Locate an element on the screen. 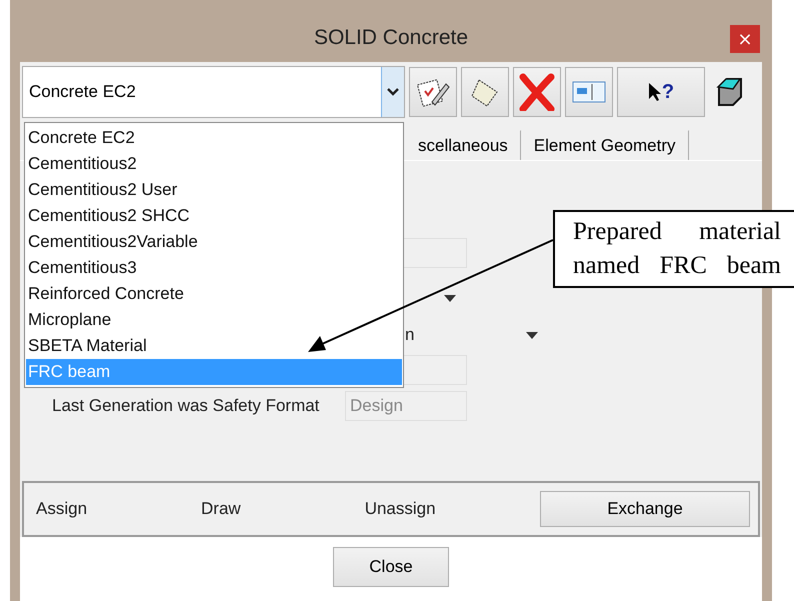 The image size is (794, 601). panel-button is located at coordinates (589, 92).